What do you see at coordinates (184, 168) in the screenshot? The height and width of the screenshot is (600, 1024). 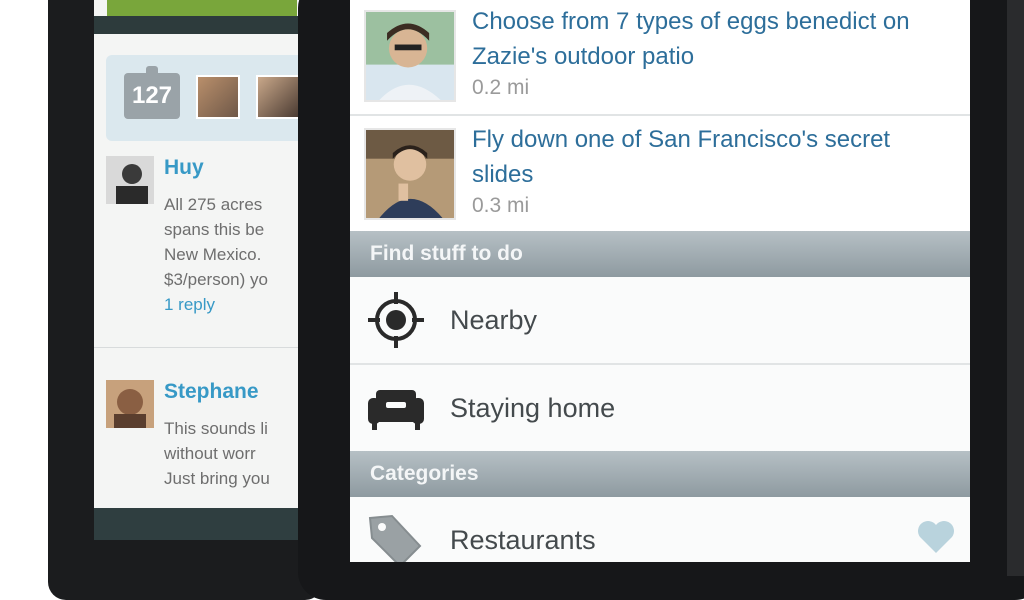 I see `comment-author: Huy` at bounding box center [184, 168].